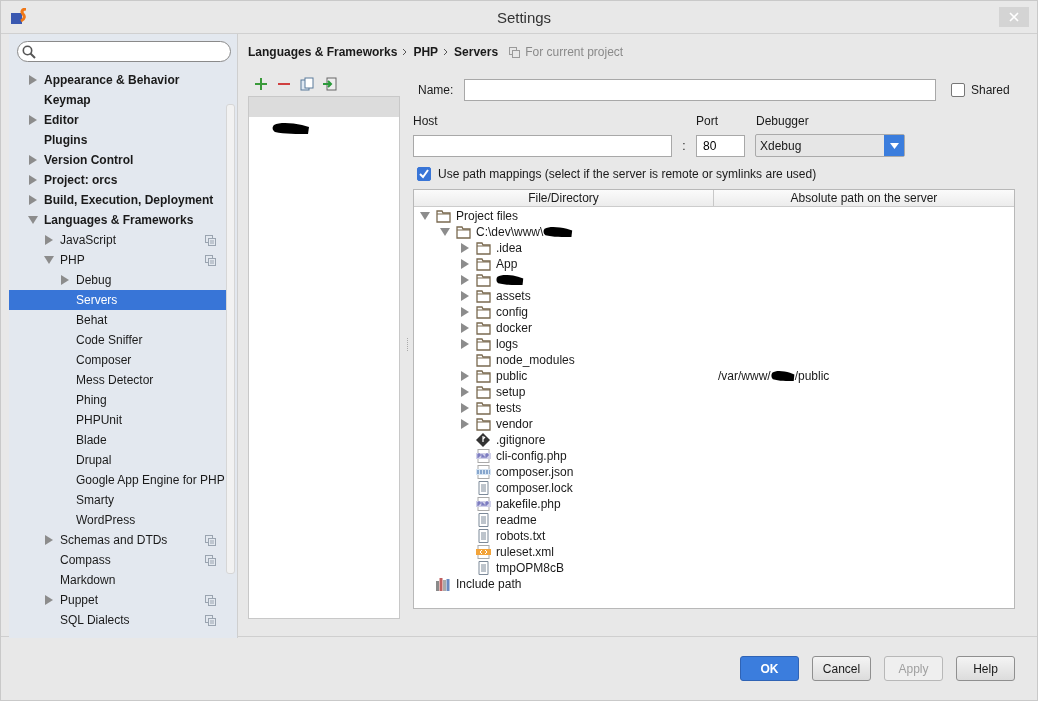  What do you see at coordinates (323, 52) in the screenshot?
I see `breadcrumb-item: Languages & Frameworks` at bounding box center [323, 52].